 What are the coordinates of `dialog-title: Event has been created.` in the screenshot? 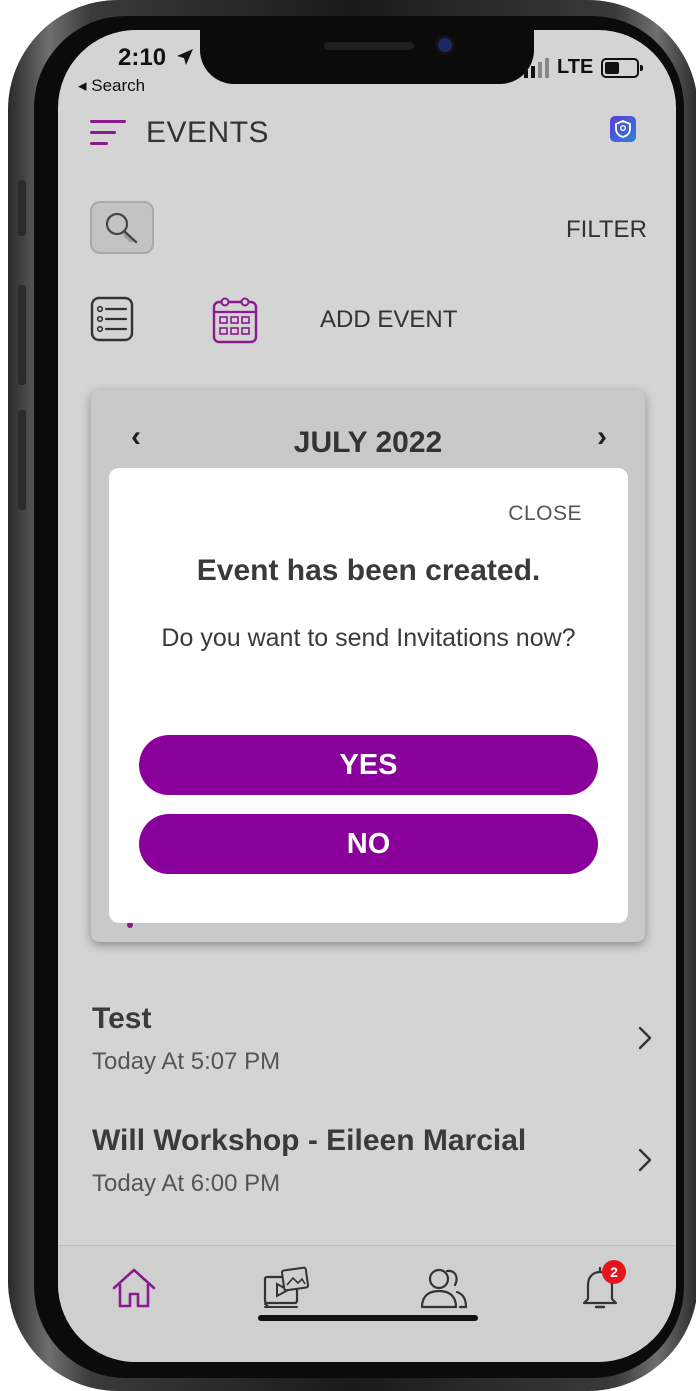 It's located at (368, 570).